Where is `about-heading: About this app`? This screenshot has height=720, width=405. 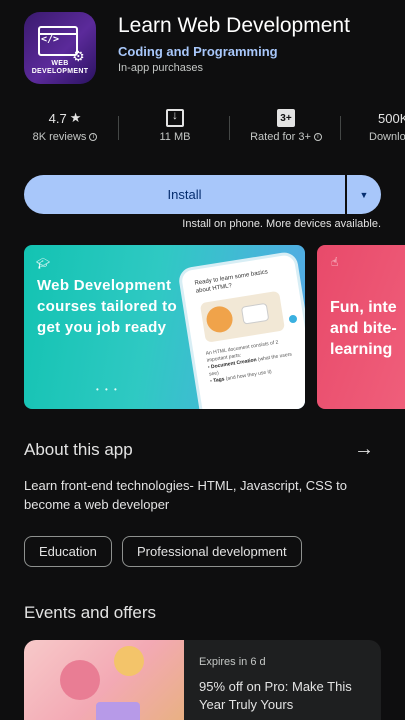 about-heading: About this app is located at coordinates (78, 449).